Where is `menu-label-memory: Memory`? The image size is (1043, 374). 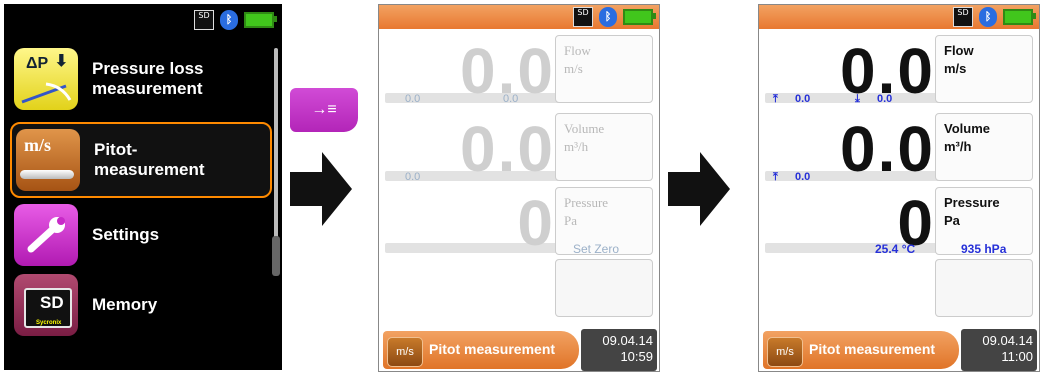 menu-label-memory: Memory is located at coordinates (125, 304).